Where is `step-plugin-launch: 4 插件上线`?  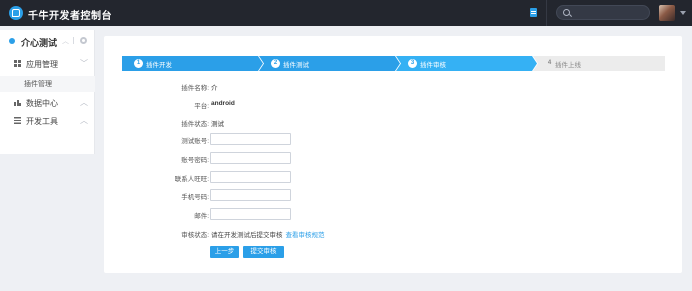 step-plugin-launch: 4 插件上线 is located at coordinates (599, 63).